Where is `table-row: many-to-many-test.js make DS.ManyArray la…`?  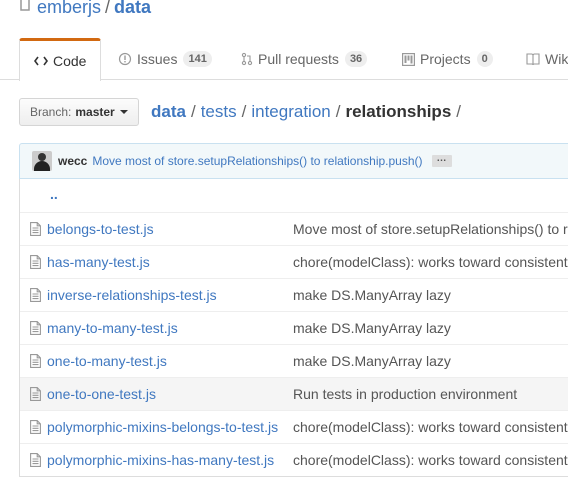
table-row: many-to-many-test.js make DS.ManyArray la… is located at coordinates (294, 327).